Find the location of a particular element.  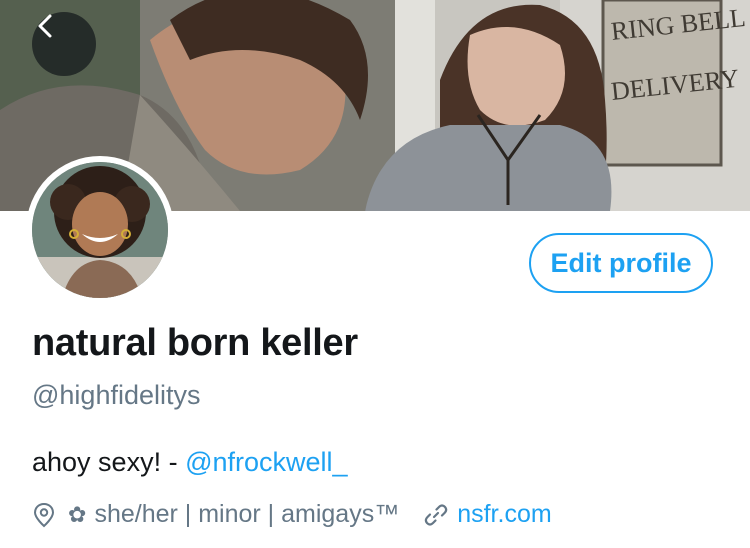

bio-text: ahoy sexy! - is located at coordinates (109, 462).